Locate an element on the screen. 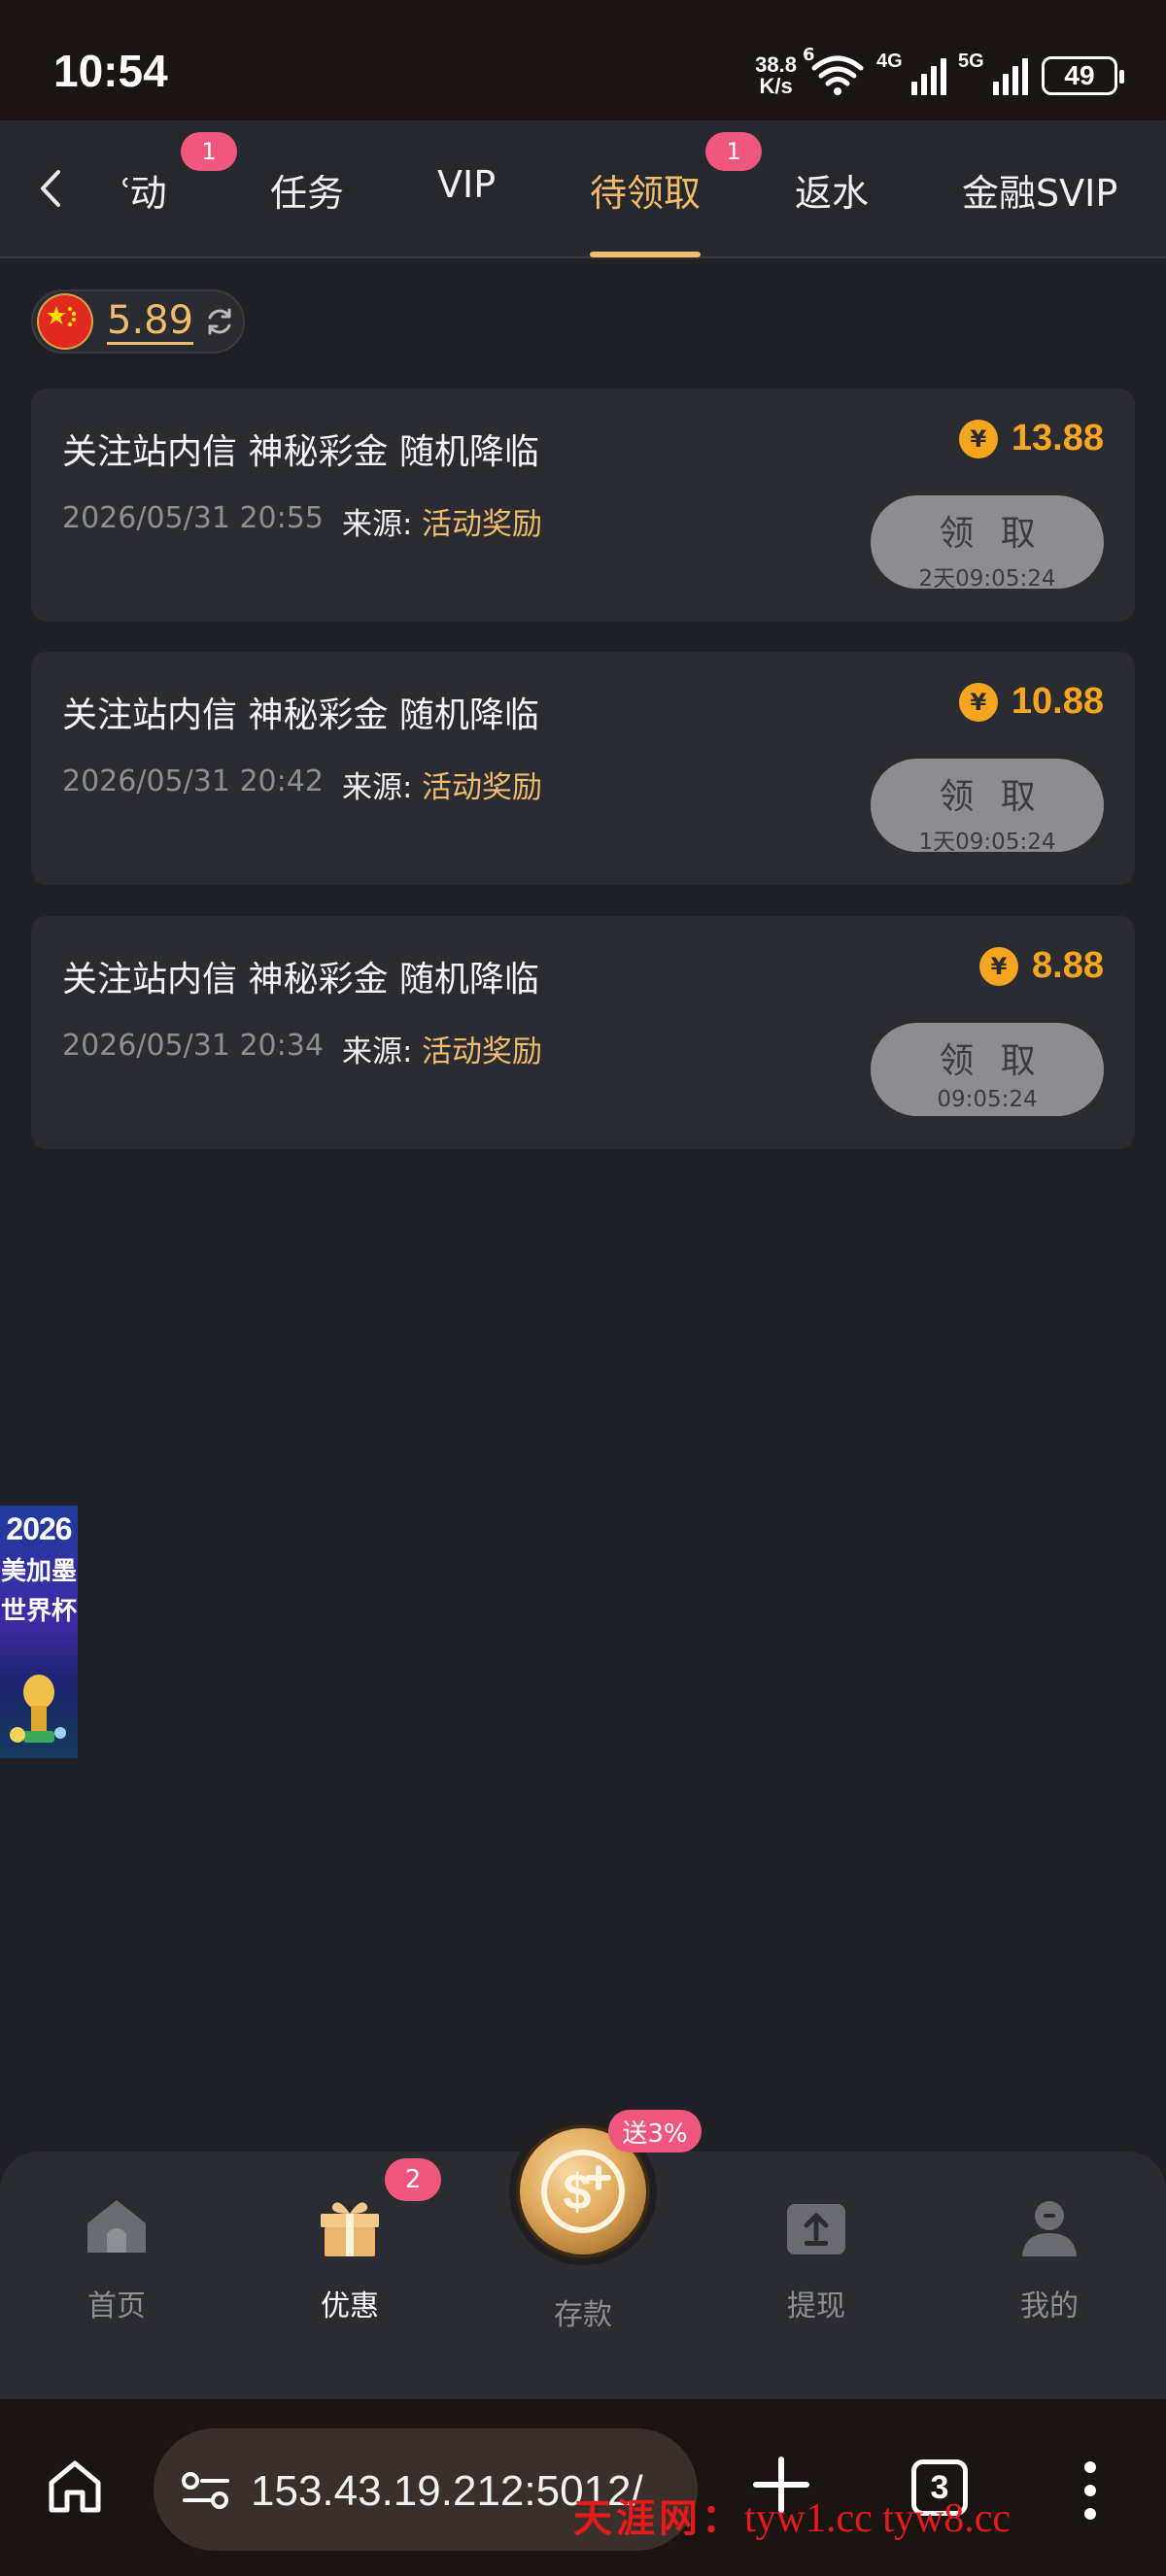  balance-chip: 5.89 is located at coordinates (138, 321).